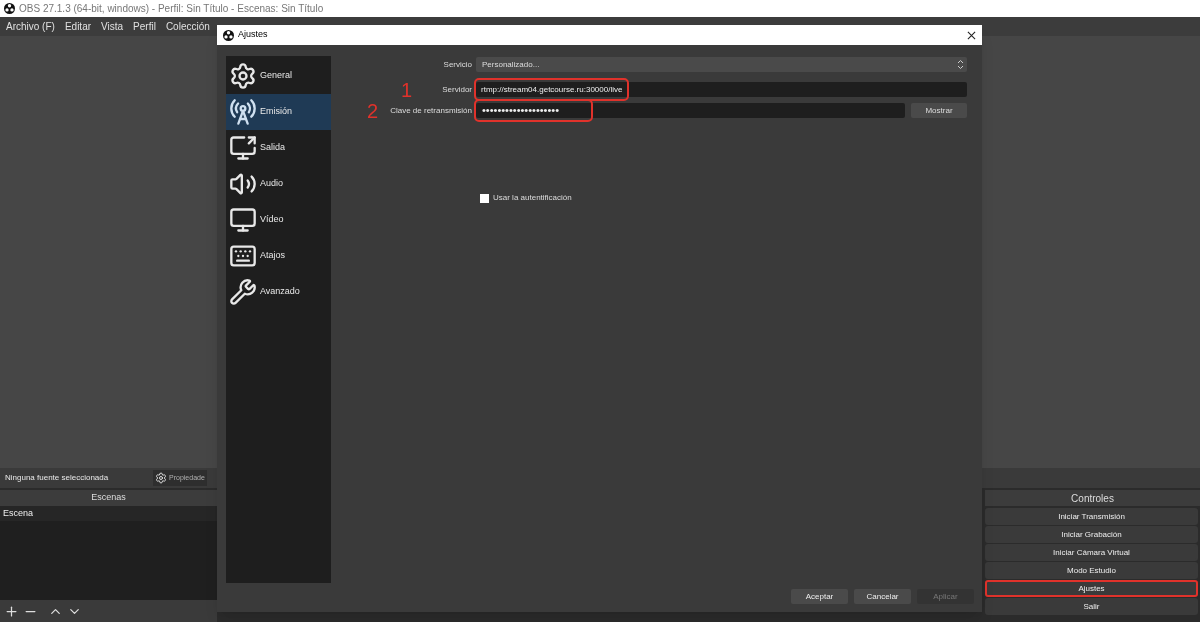  I want to click on annotation-number: 2, so click(373, 110).